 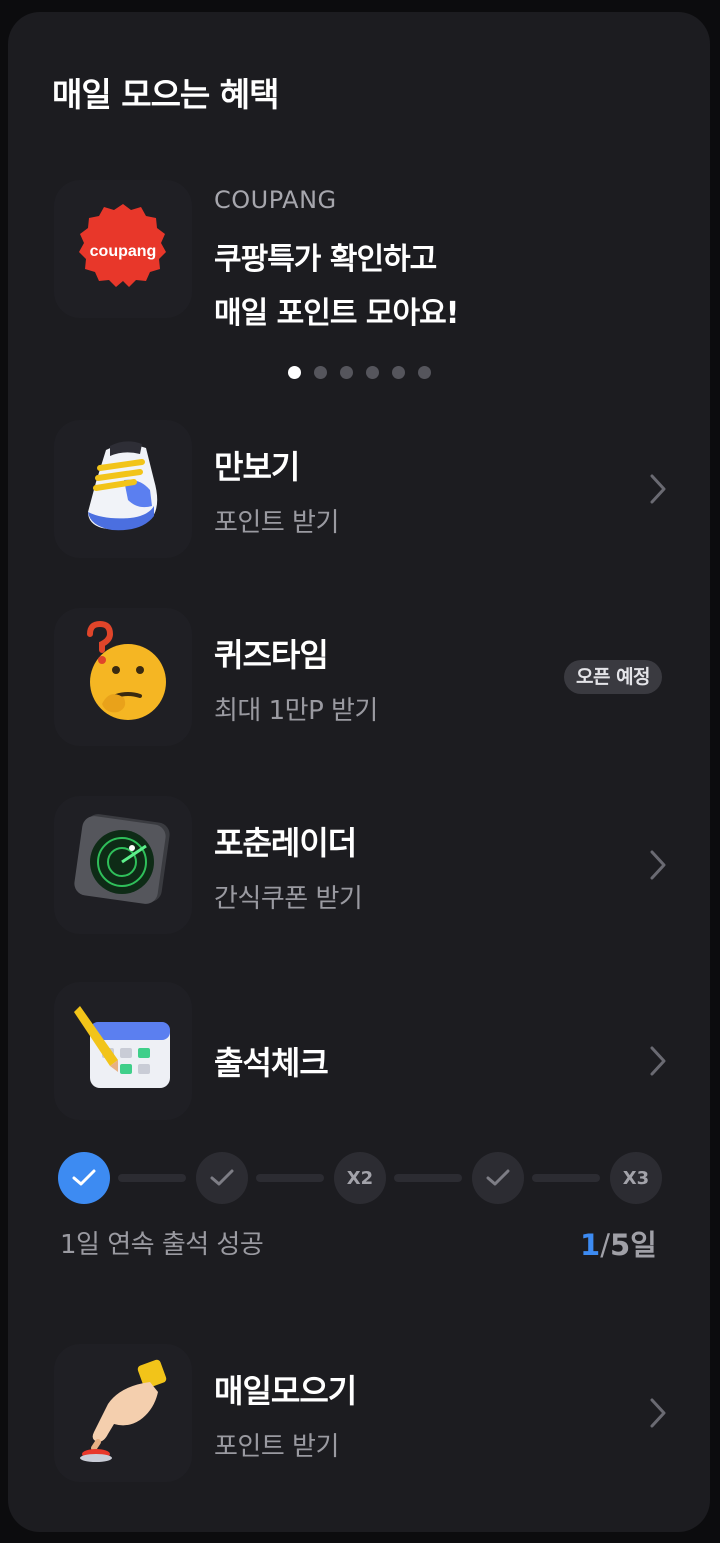 I want to click on list-item-quiz: 퀴즈타임 최대 1만P 받기 오픈 예정, so click(x=359, y=678).